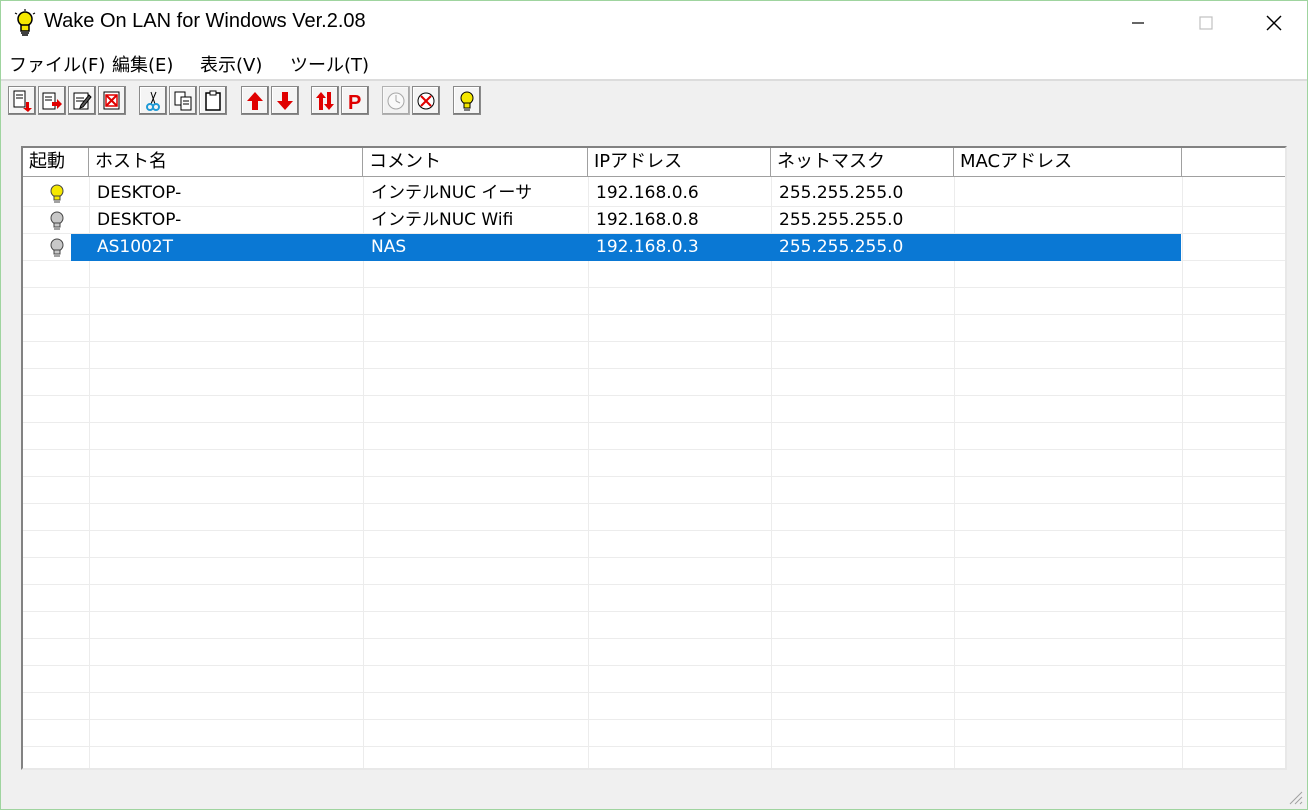 Image resolution: width=1308 pixels, height=810 pixels. I want to click on toolbar: P, so click(654, 102).